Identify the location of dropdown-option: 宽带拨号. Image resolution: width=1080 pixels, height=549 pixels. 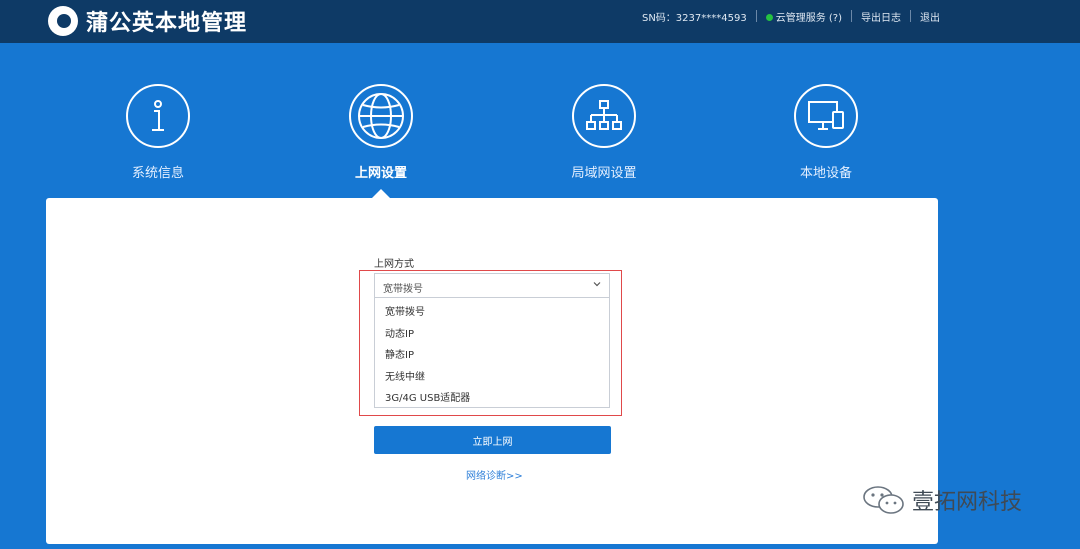
(492, 309).